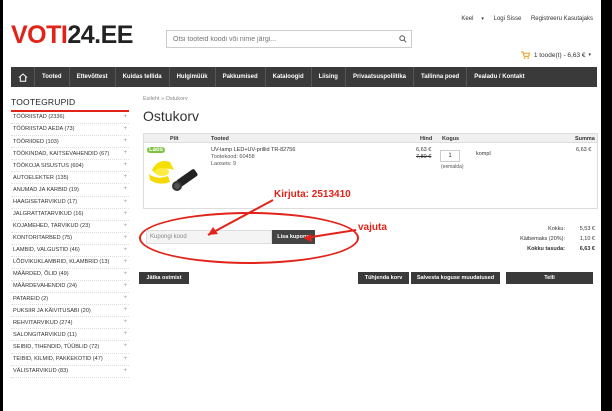 This screenshot has width=612, height=411. What do you see at coordinates (455, 278) in the screenshot?
I see `save-quantity-button: Salvesta koguse muudatused` at bounding box center [455, 278].